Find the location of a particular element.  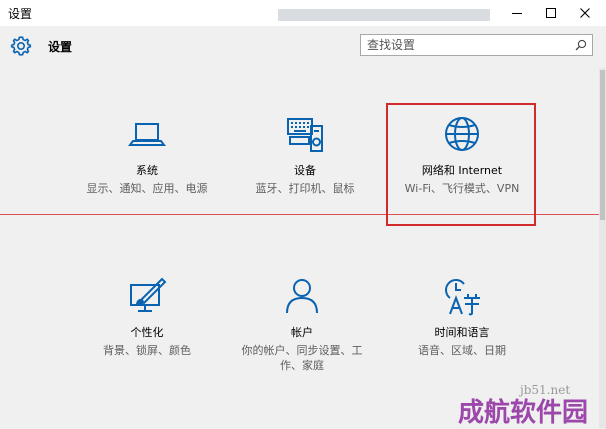

scrollbar-thumb is located at coordinates (602, 145).